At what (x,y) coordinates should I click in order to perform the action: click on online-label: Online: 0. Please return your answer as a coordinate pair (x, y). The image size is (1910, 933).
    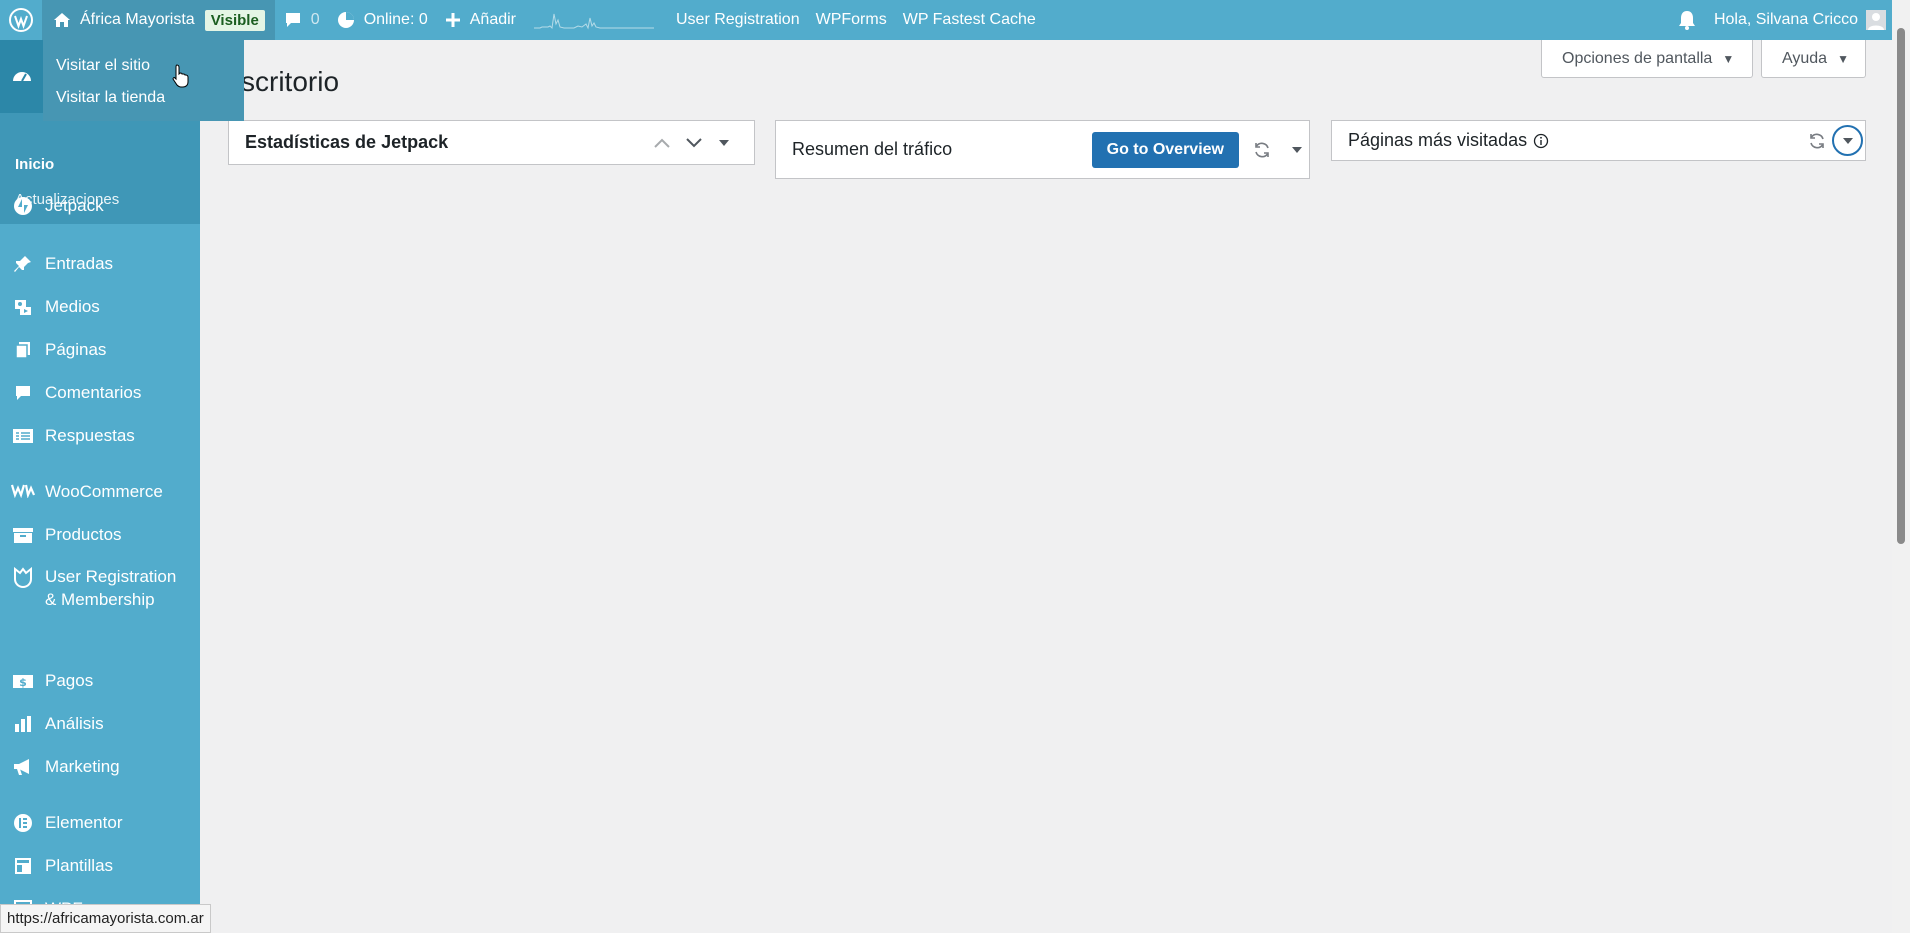
    Looking at the image, I should click on (395, 19).